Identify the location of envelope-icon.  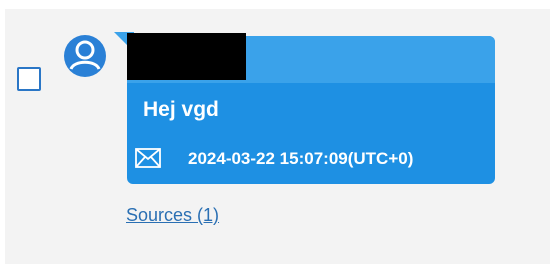
(148, 158).